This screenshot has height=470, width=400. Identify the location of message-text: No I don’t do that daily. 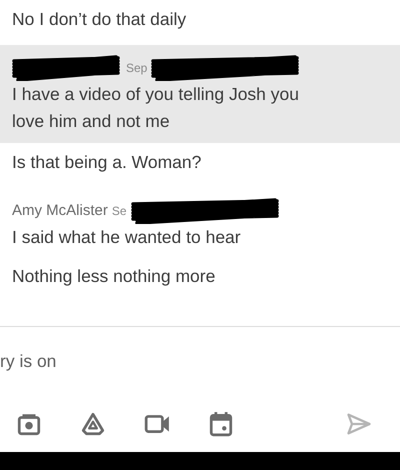
(100, 19).